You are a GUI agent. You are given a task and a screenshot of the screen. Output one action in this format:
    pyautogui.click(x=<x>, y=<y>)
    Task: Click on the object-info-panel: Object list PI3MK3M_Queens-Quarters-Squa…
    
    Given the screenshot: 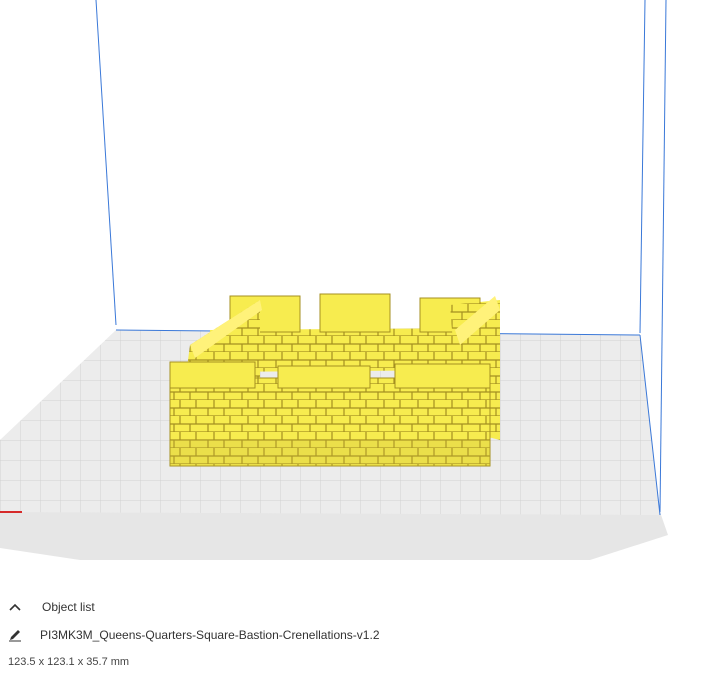 What is the action you would take?
    pyautogui.click(x=362, y=631)
    